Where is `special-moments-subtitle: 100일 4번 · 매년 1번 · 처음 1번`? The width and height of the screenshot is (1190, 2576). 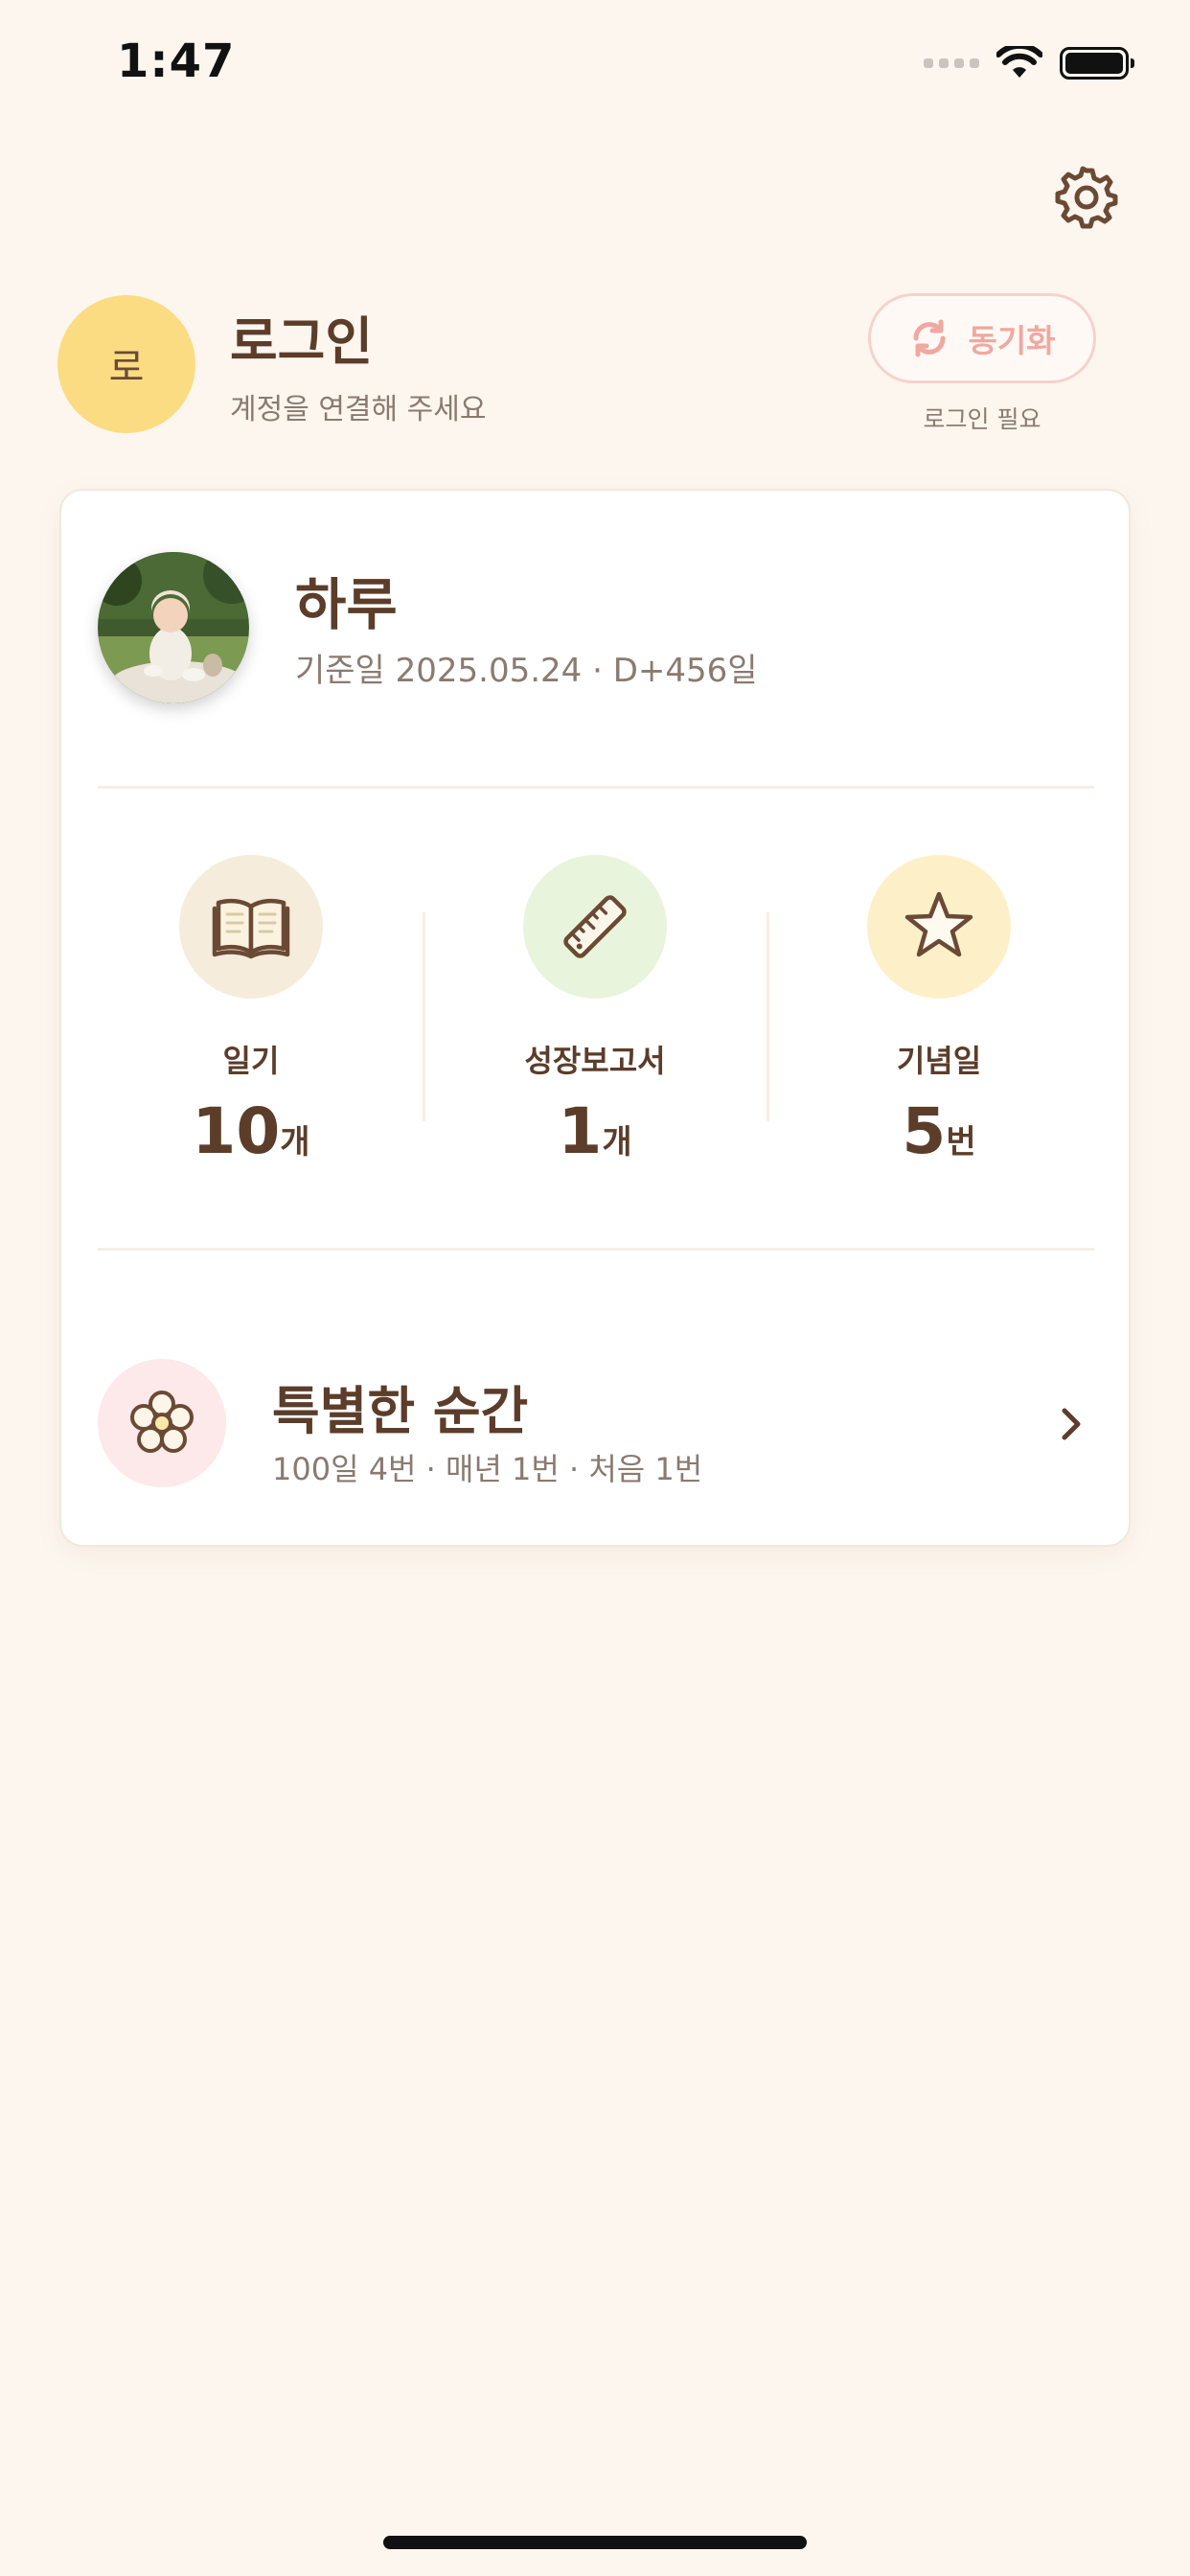
special-moments-subtitle: 100일 4번 · 매년 1번 · 처음 1번 is located at coordinates (488, 1469).